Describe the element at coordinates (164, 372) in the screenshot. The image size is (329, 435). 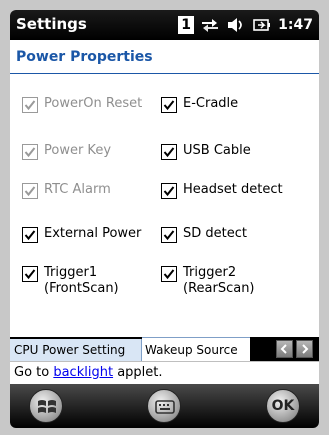
I see `backlight-link-row: Go to backlight applet.` at that location.